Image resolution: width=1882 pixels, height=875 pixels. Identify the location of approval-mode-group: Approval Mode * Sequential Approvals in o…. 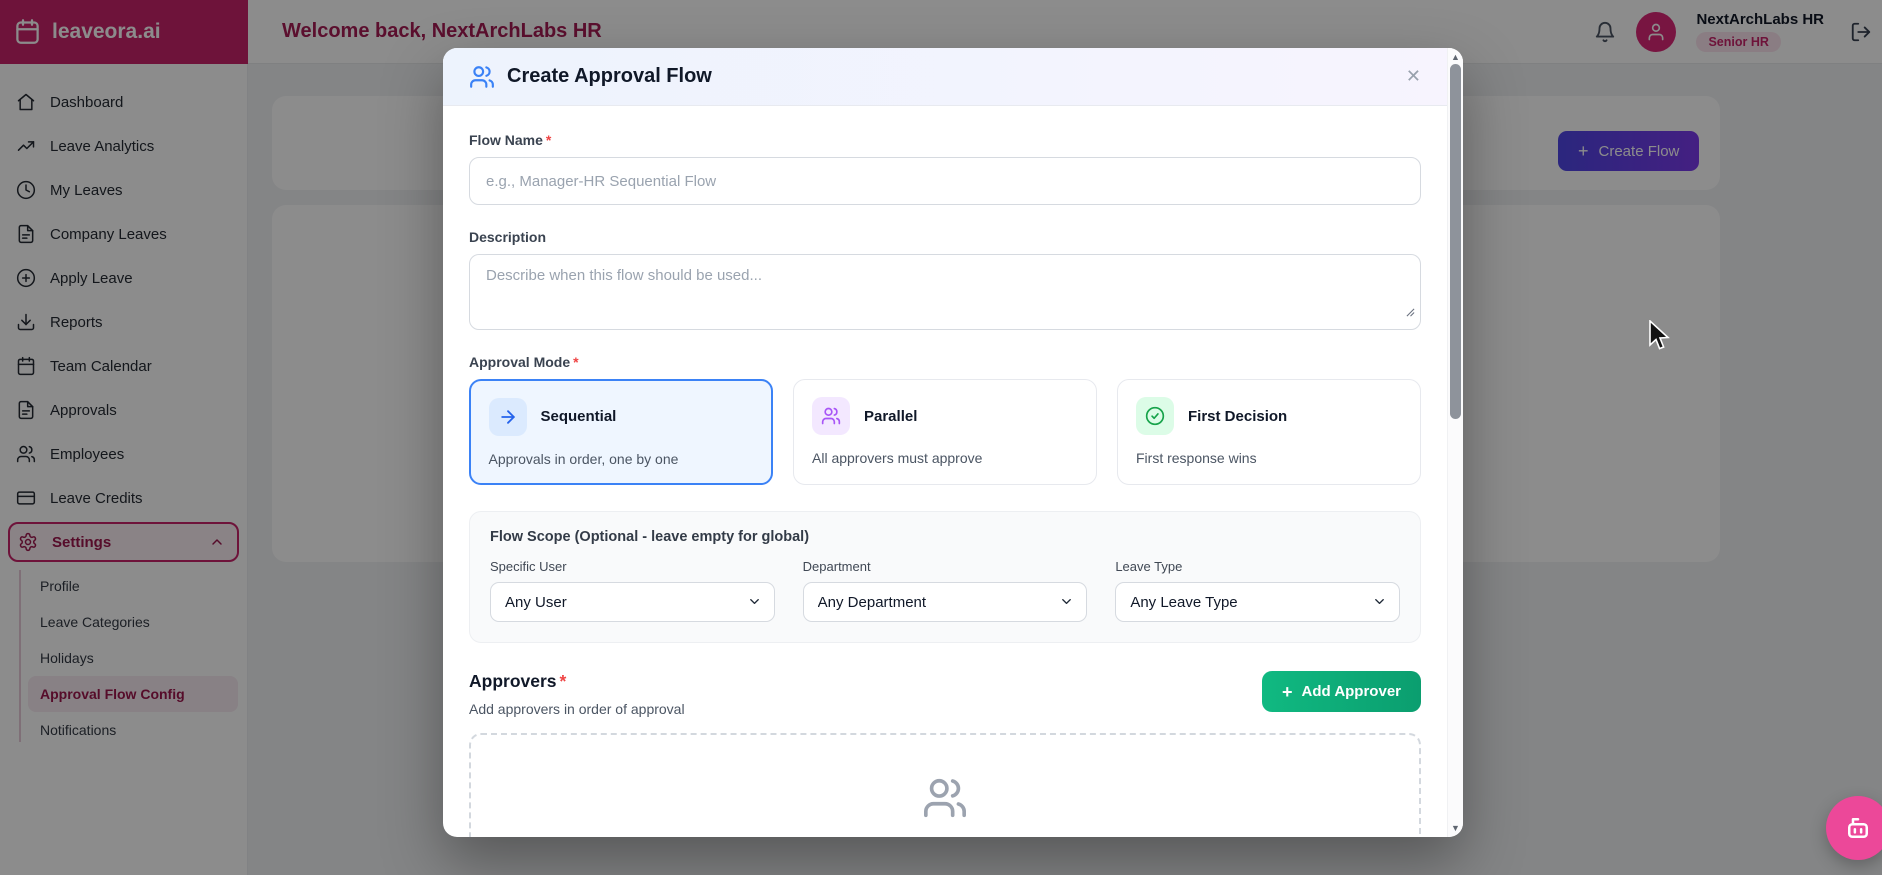
(945, 419).